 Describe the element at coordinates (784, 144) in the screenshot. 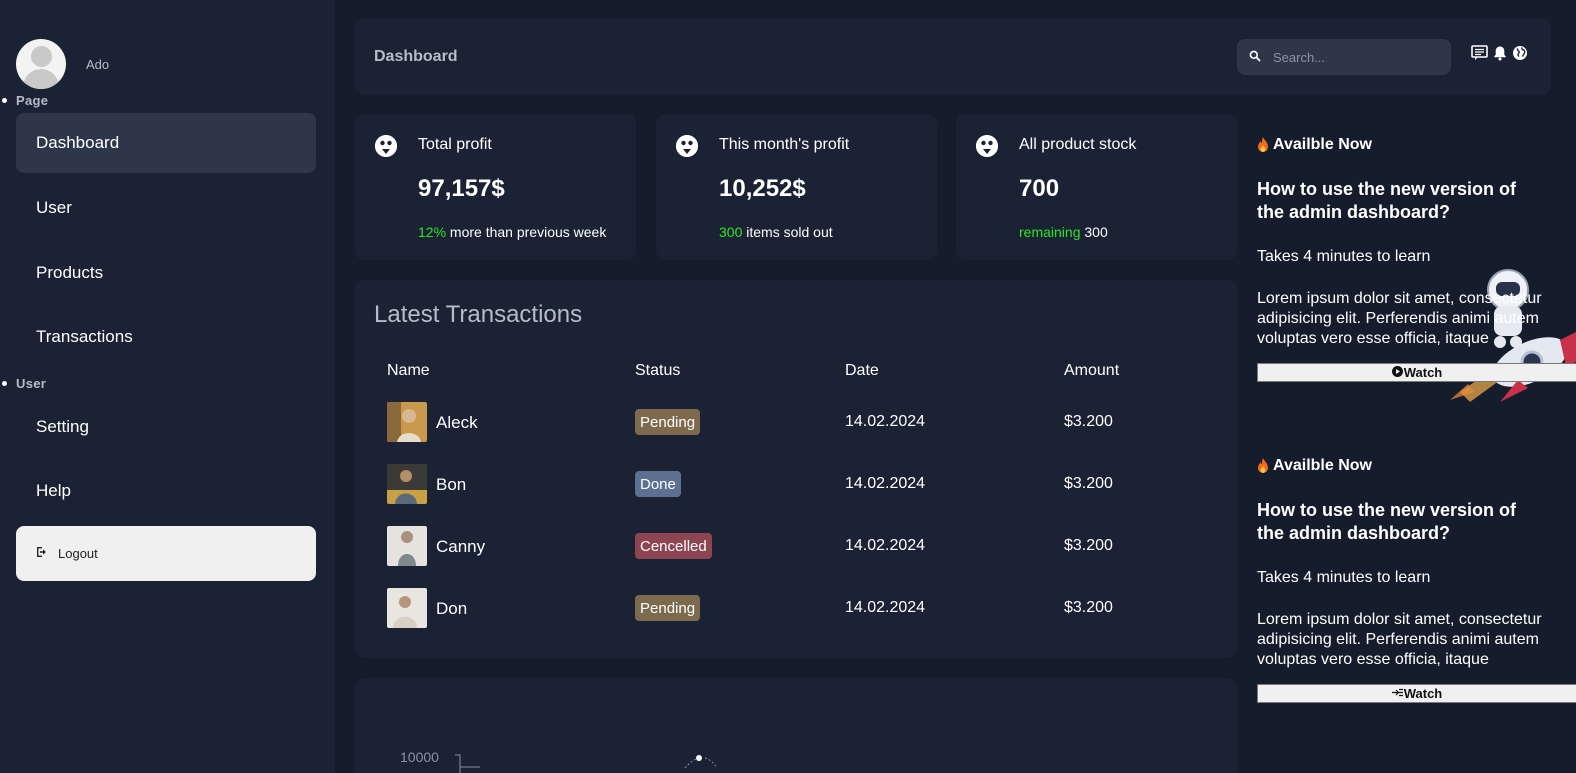

I see `card-title: This month's profit` at that location.